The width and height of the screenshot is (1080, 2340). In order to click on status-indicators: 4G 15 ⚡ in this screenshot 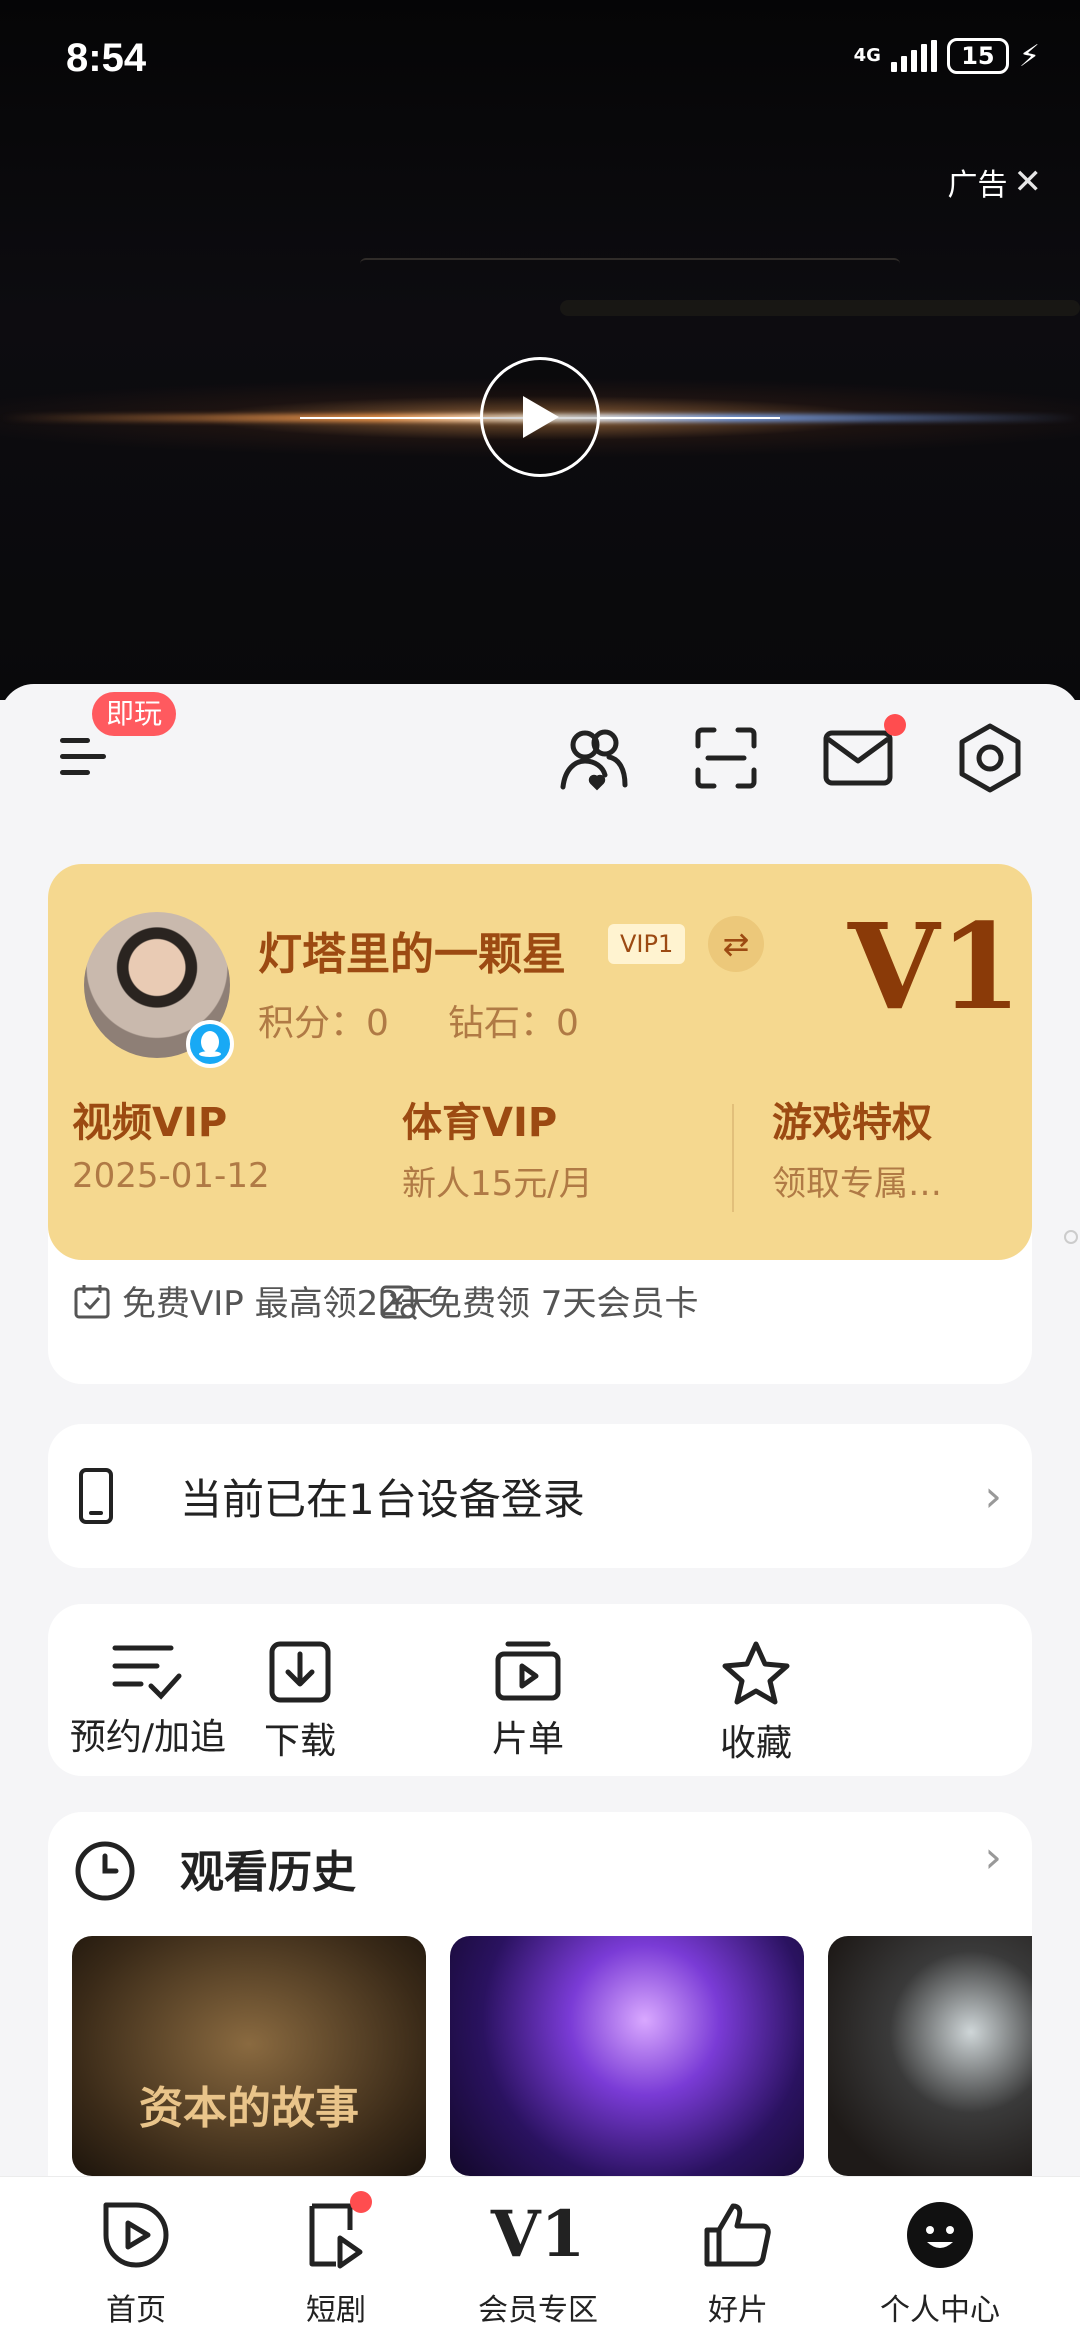, I will do `click(947, 56)`.